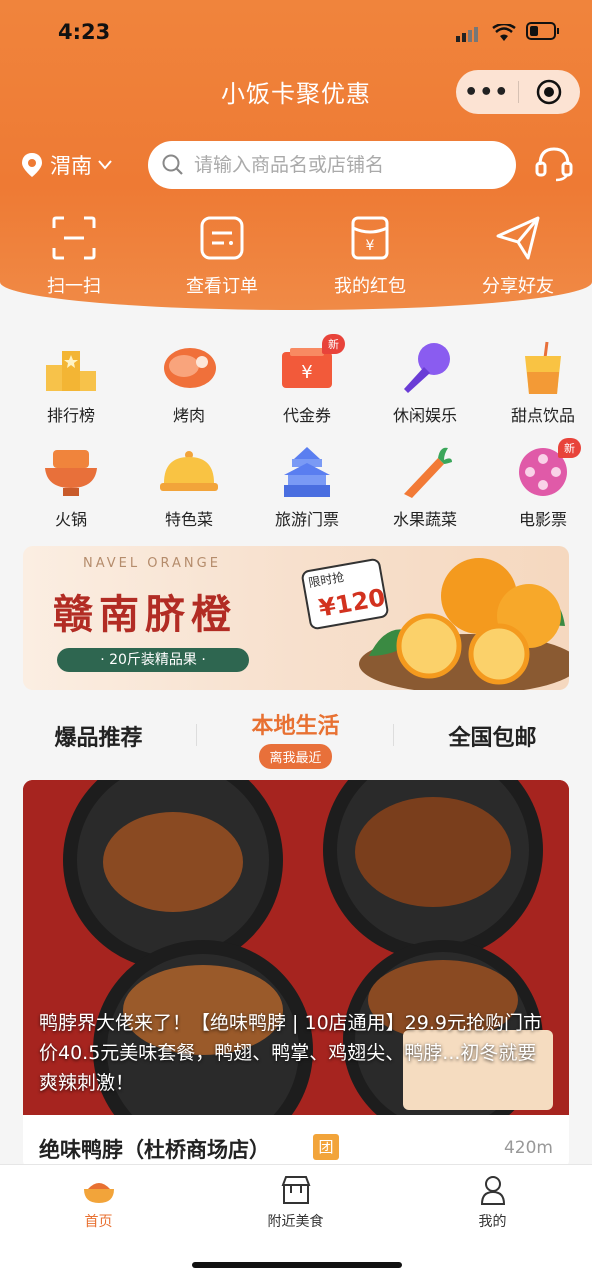  I want to click on tab-label: 本地生活, so click(295, 726).